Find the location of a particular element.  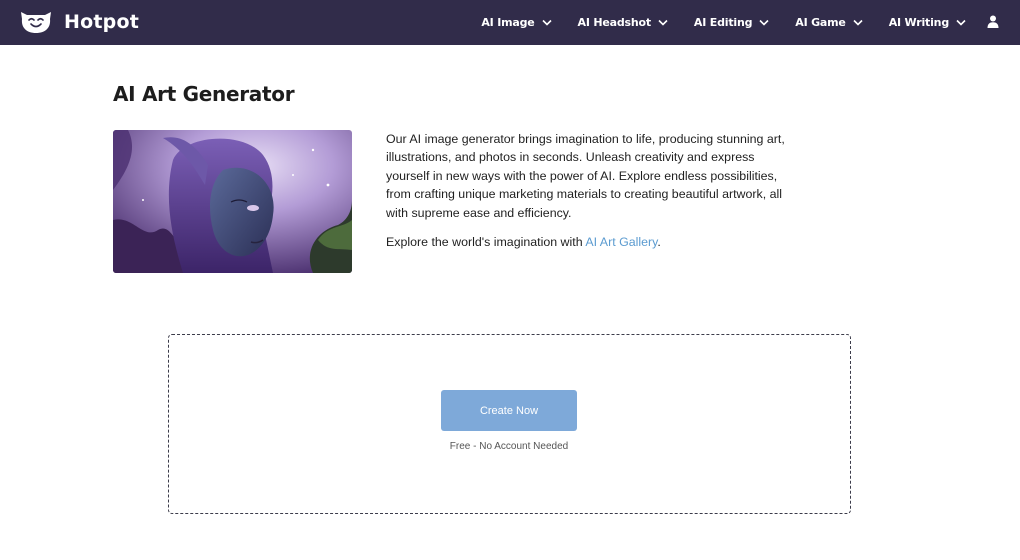

nav-item-label: AI Game is located at coordinates (820, 22).